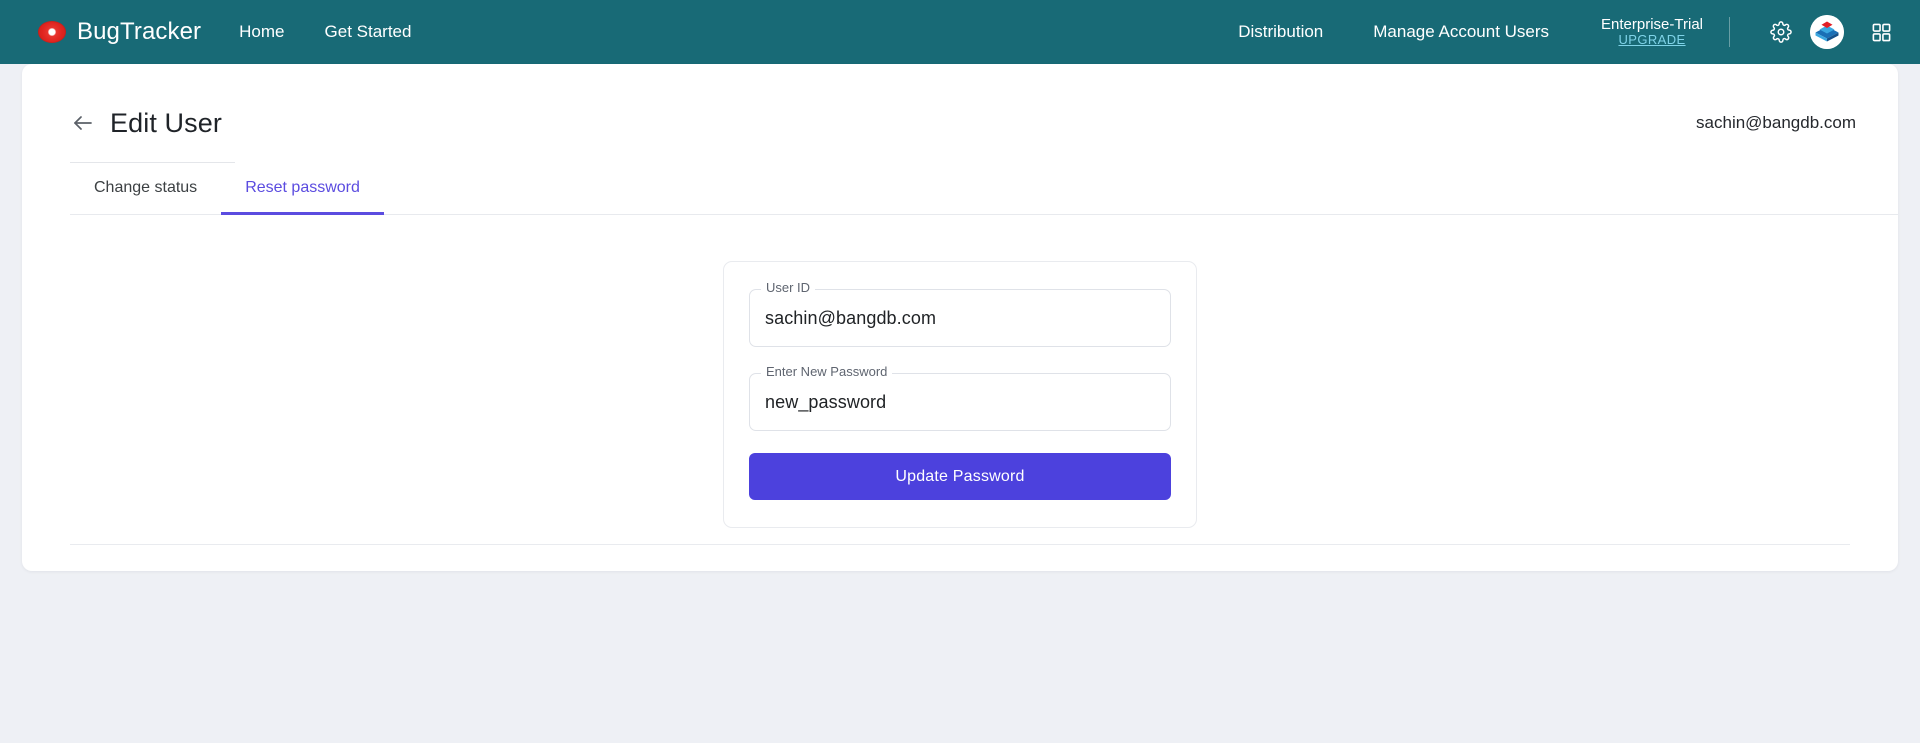 The image size is (1920, 743). I want to click on bug-eye-logo-icon, so click(52, 32).